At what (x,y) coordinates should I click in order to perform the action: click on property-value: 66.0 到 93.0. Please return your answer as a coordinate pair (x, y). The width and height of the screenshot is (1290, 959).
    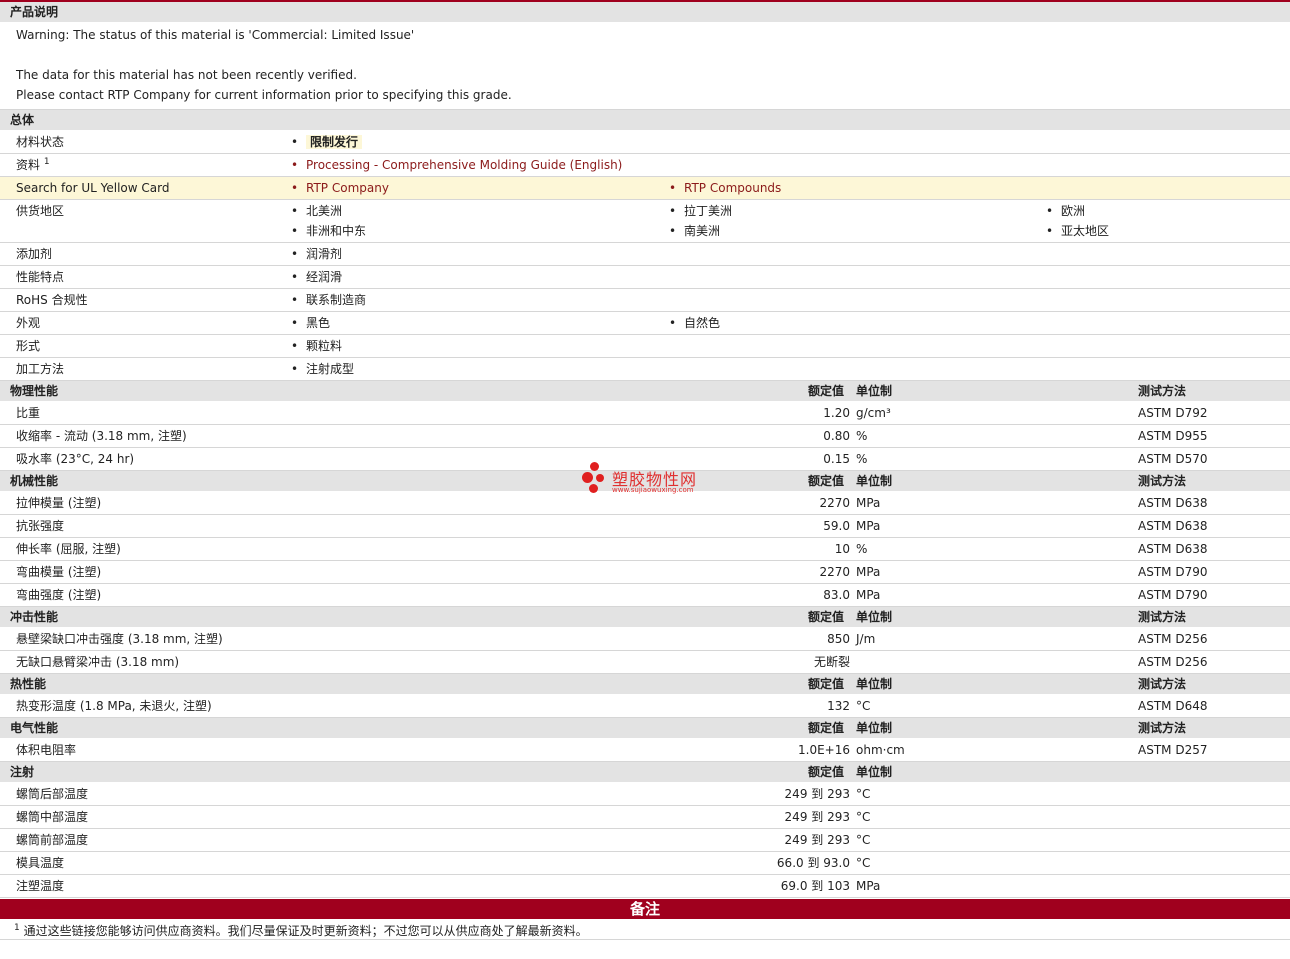
    Looking at the image, I should click on (813, 863).